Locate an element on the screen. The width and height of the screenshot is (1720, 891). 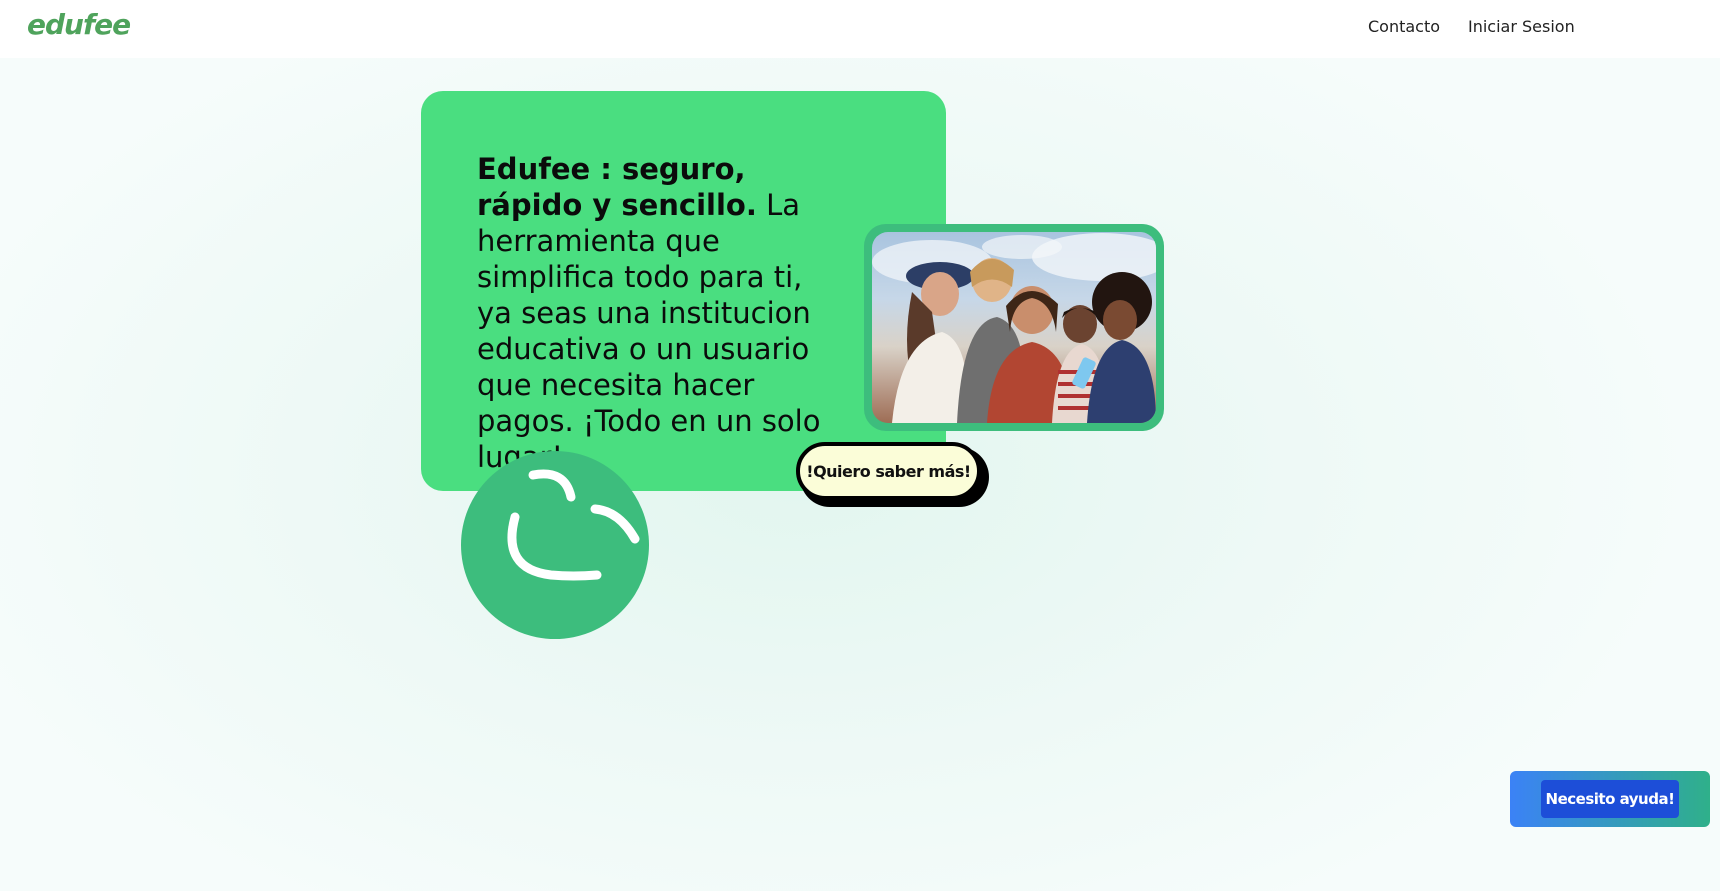
group-of-friends-photo is located at coordinates (1014, 327).